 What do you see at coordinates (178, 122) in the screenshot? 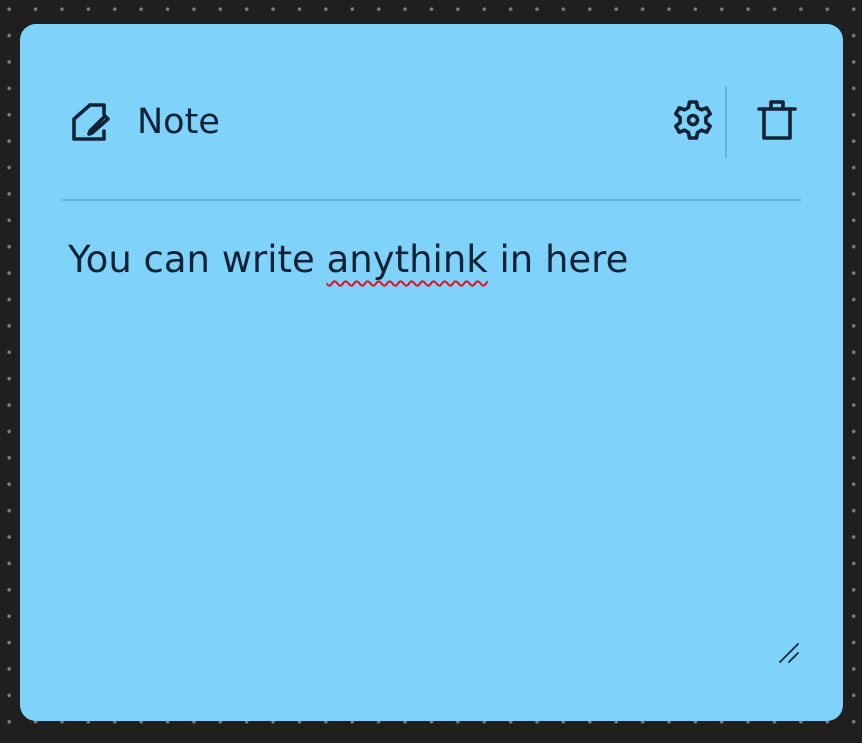
I see `note-title: Note` at bounding box center [178, 122].